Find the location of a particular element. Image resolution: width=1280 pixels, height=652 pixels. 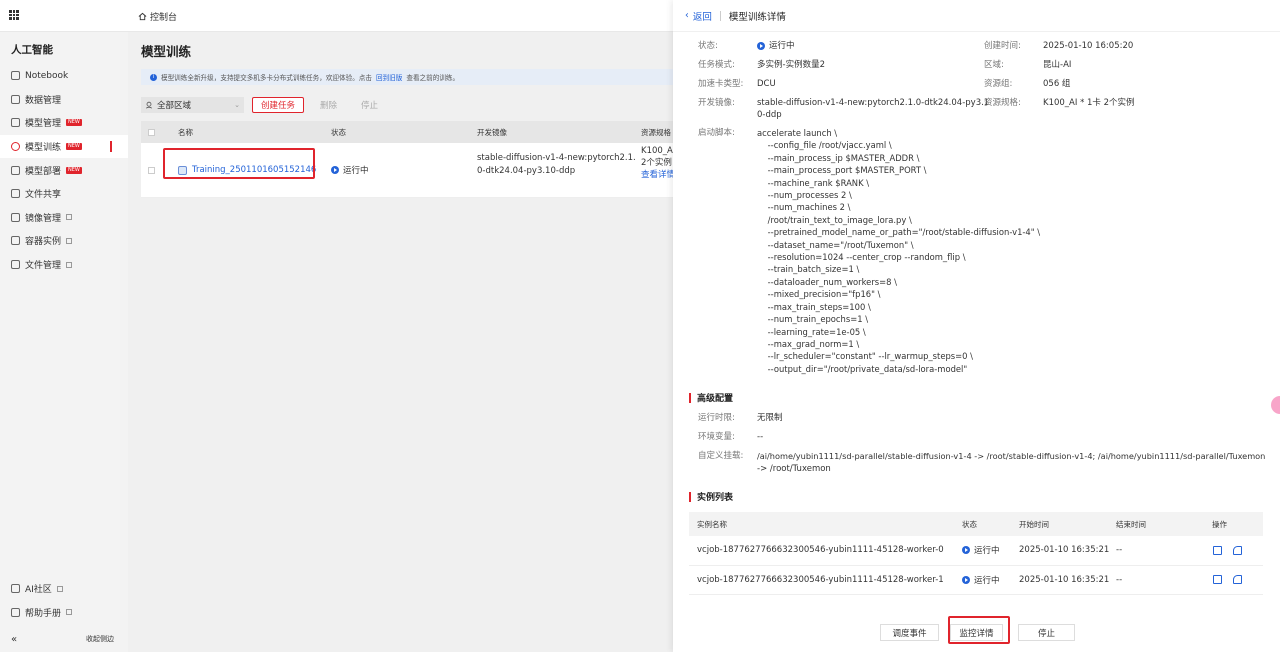

field-created-value: 2025-01-10 16:05:20 is located at coordinates (1088, 46).